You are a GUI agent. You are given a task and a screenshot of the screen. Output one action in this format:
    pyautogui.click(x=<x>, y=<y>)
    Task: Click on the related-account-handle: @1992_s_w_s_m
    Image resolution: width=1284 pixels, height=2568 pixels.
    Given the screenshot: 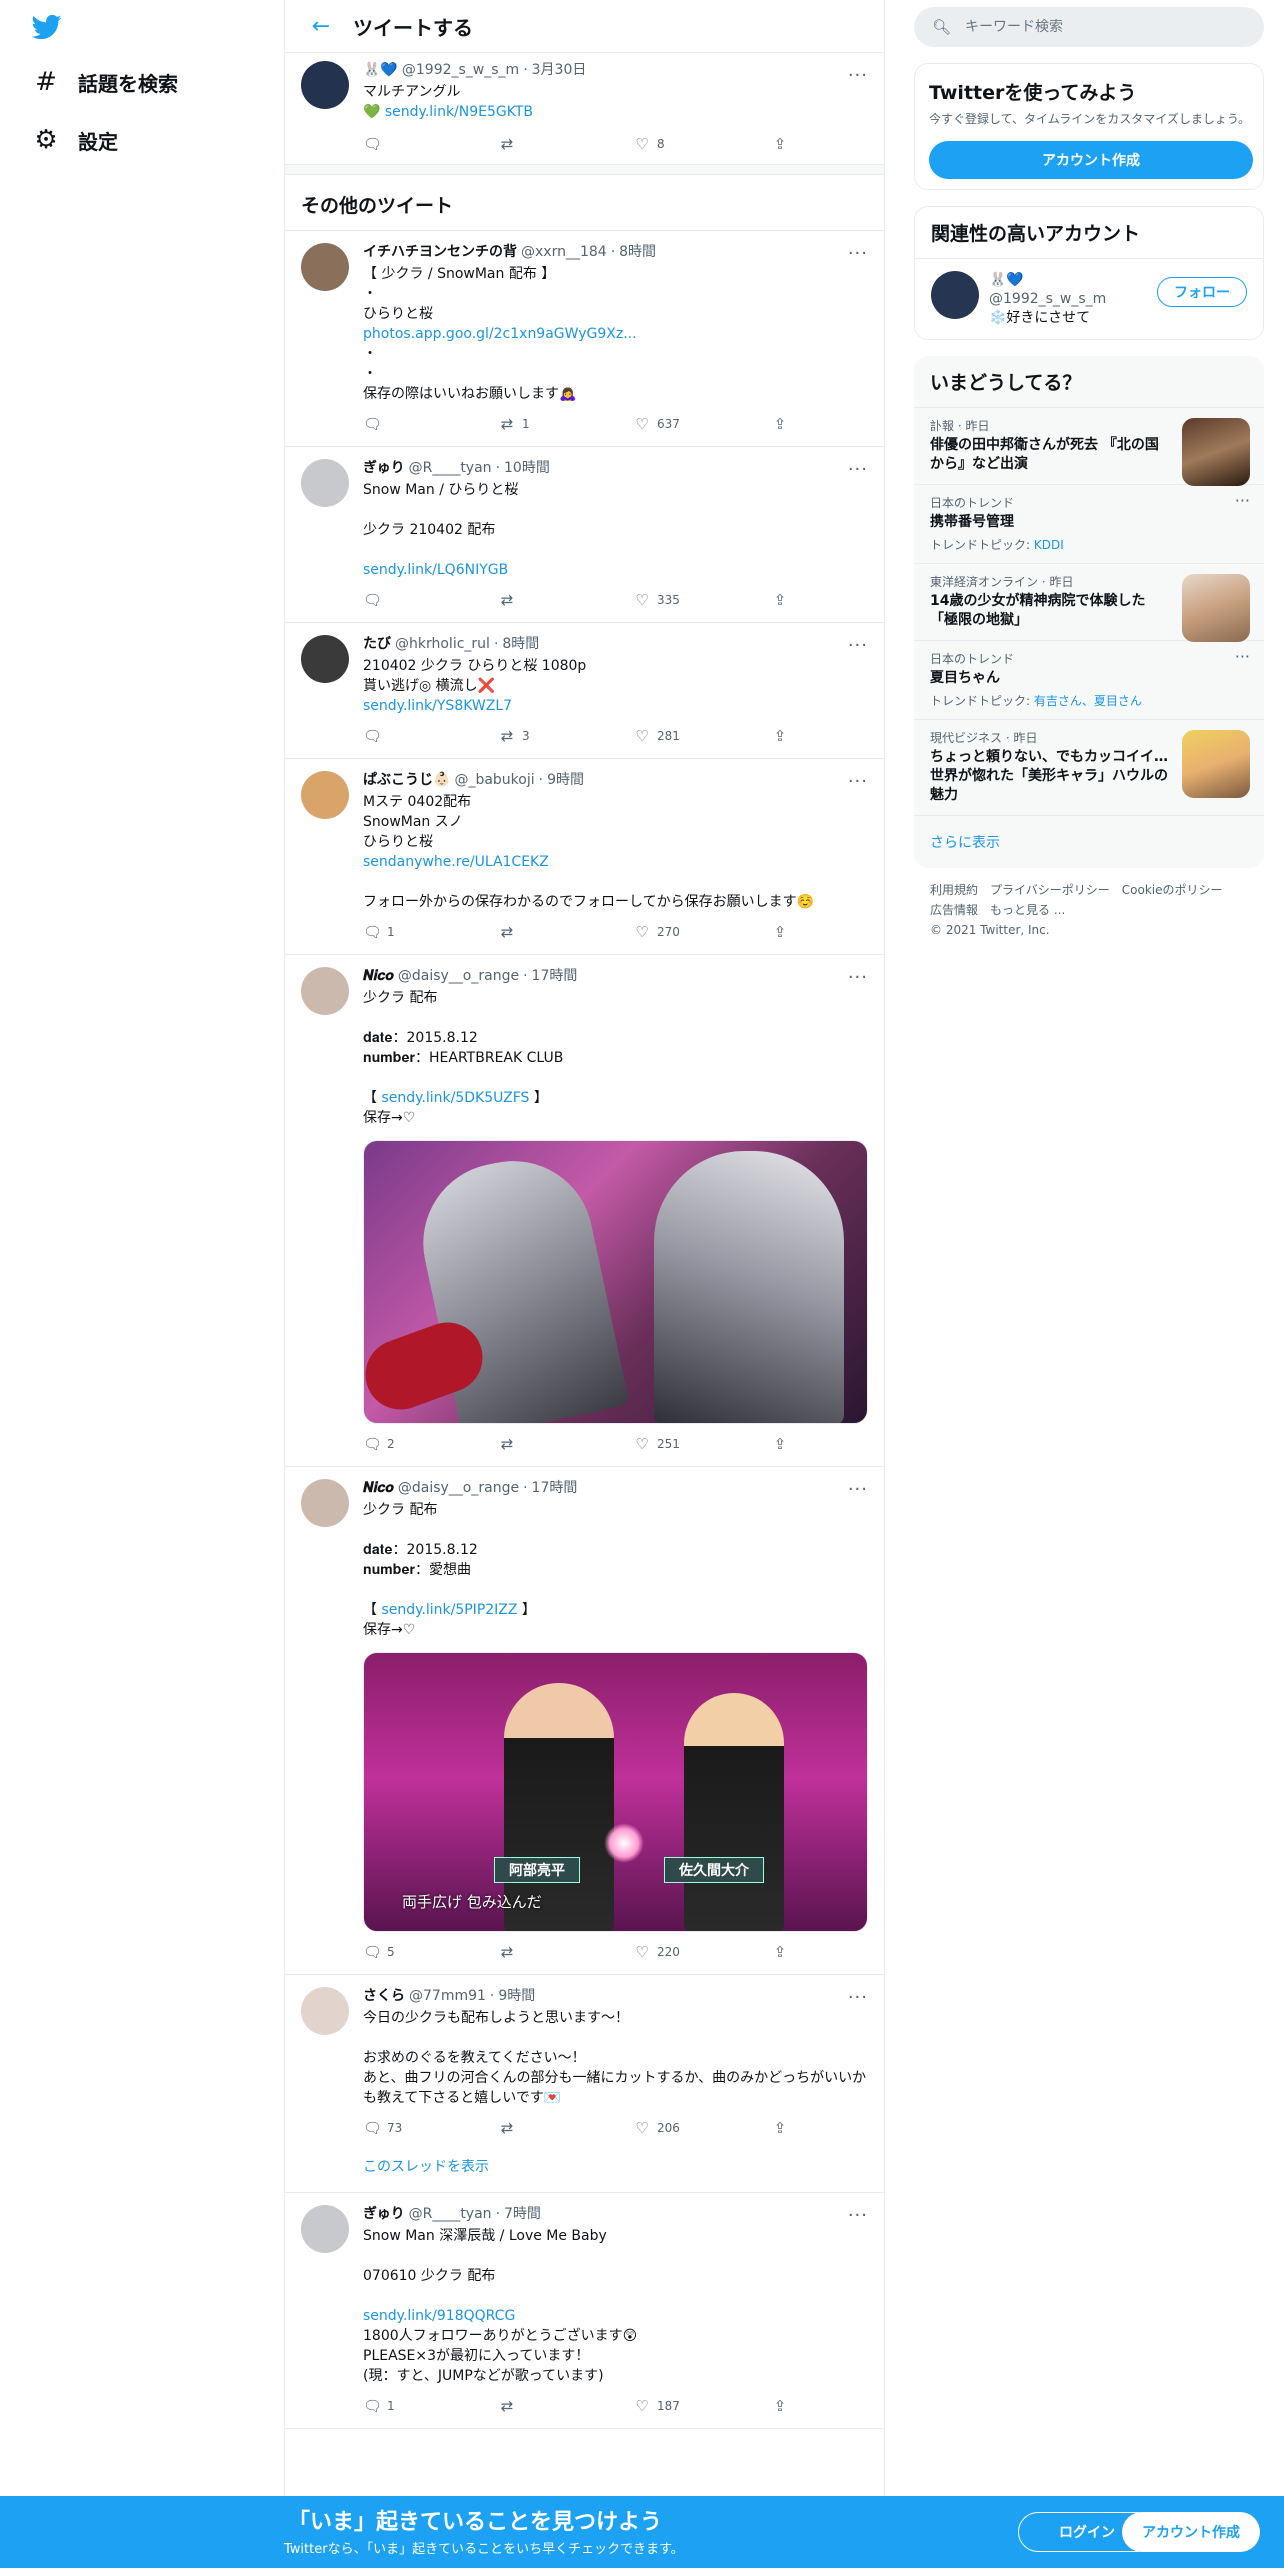 What is the action you would take?
    pyautogui.click(x=1047, y=299)
    